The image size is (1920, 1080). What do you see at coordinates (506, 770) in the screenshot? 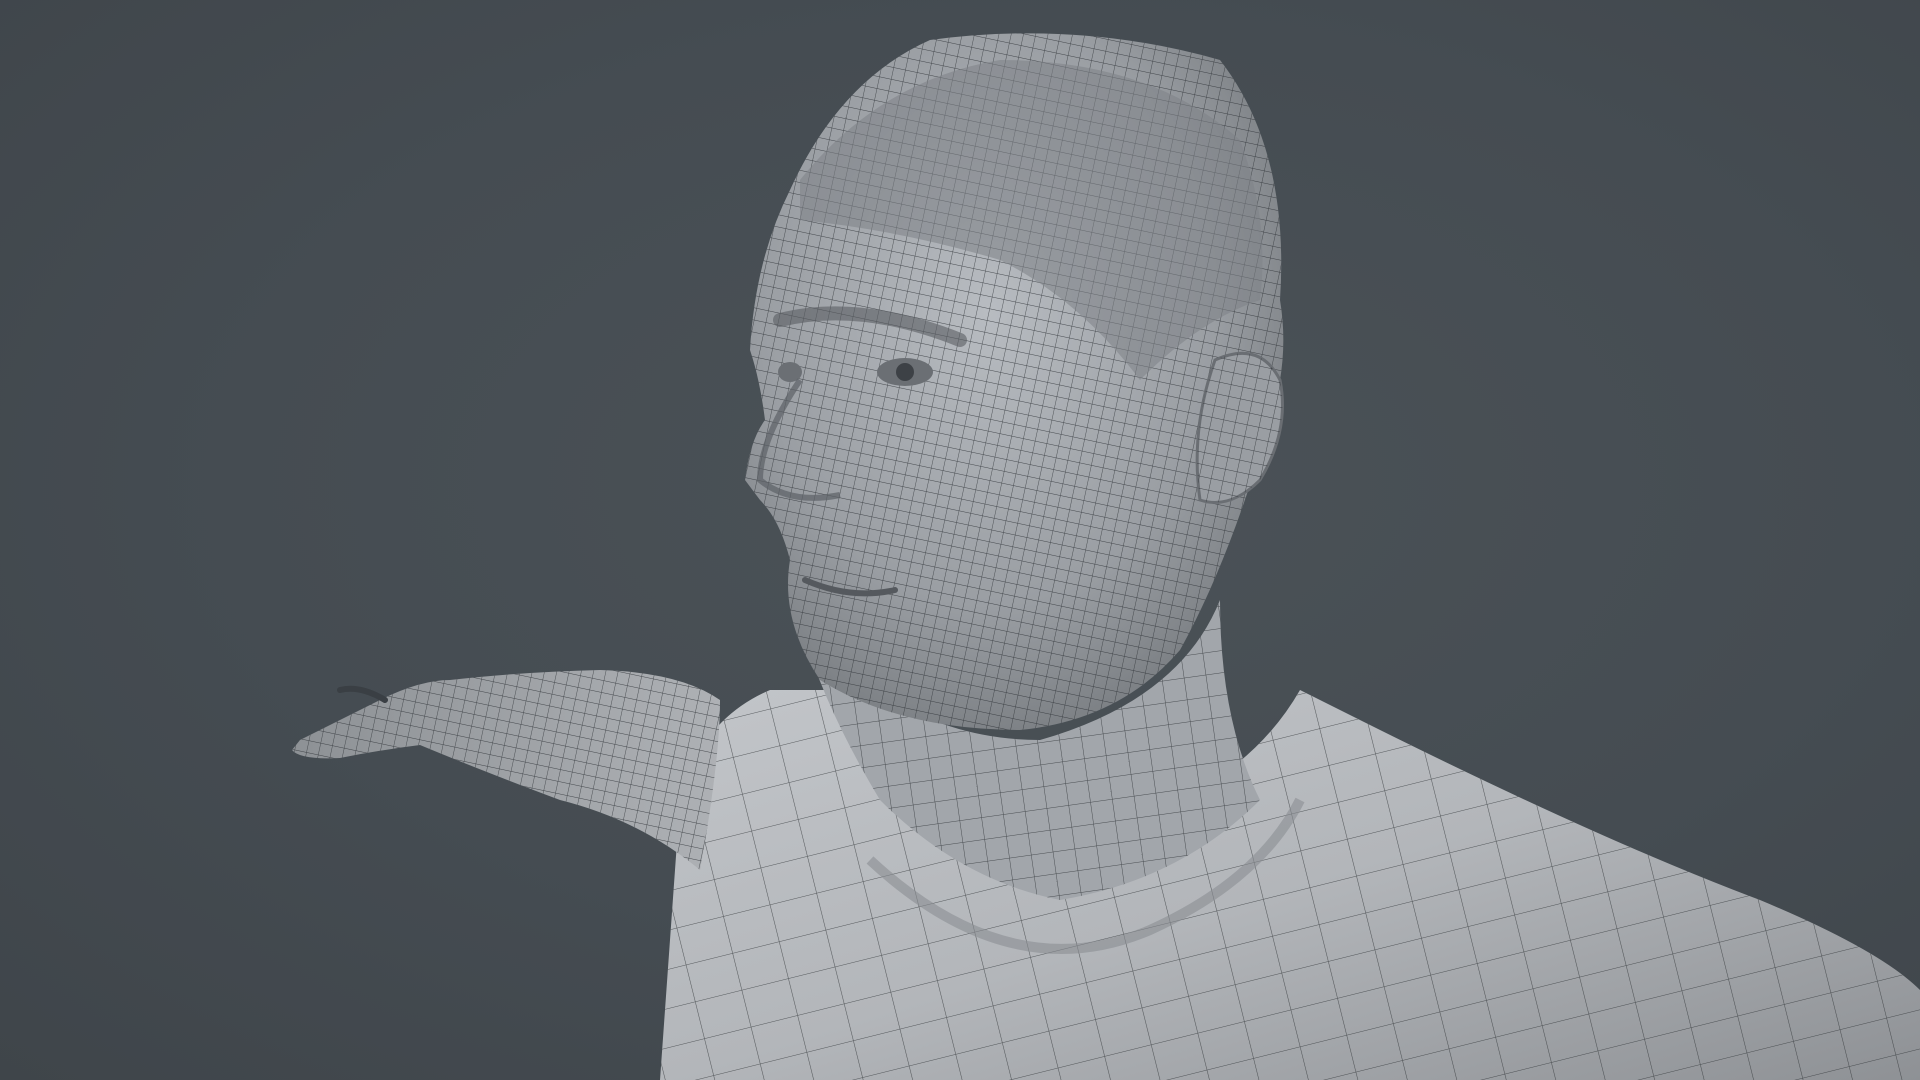
I see `arm-mesh` at bounding box center [506, 770].